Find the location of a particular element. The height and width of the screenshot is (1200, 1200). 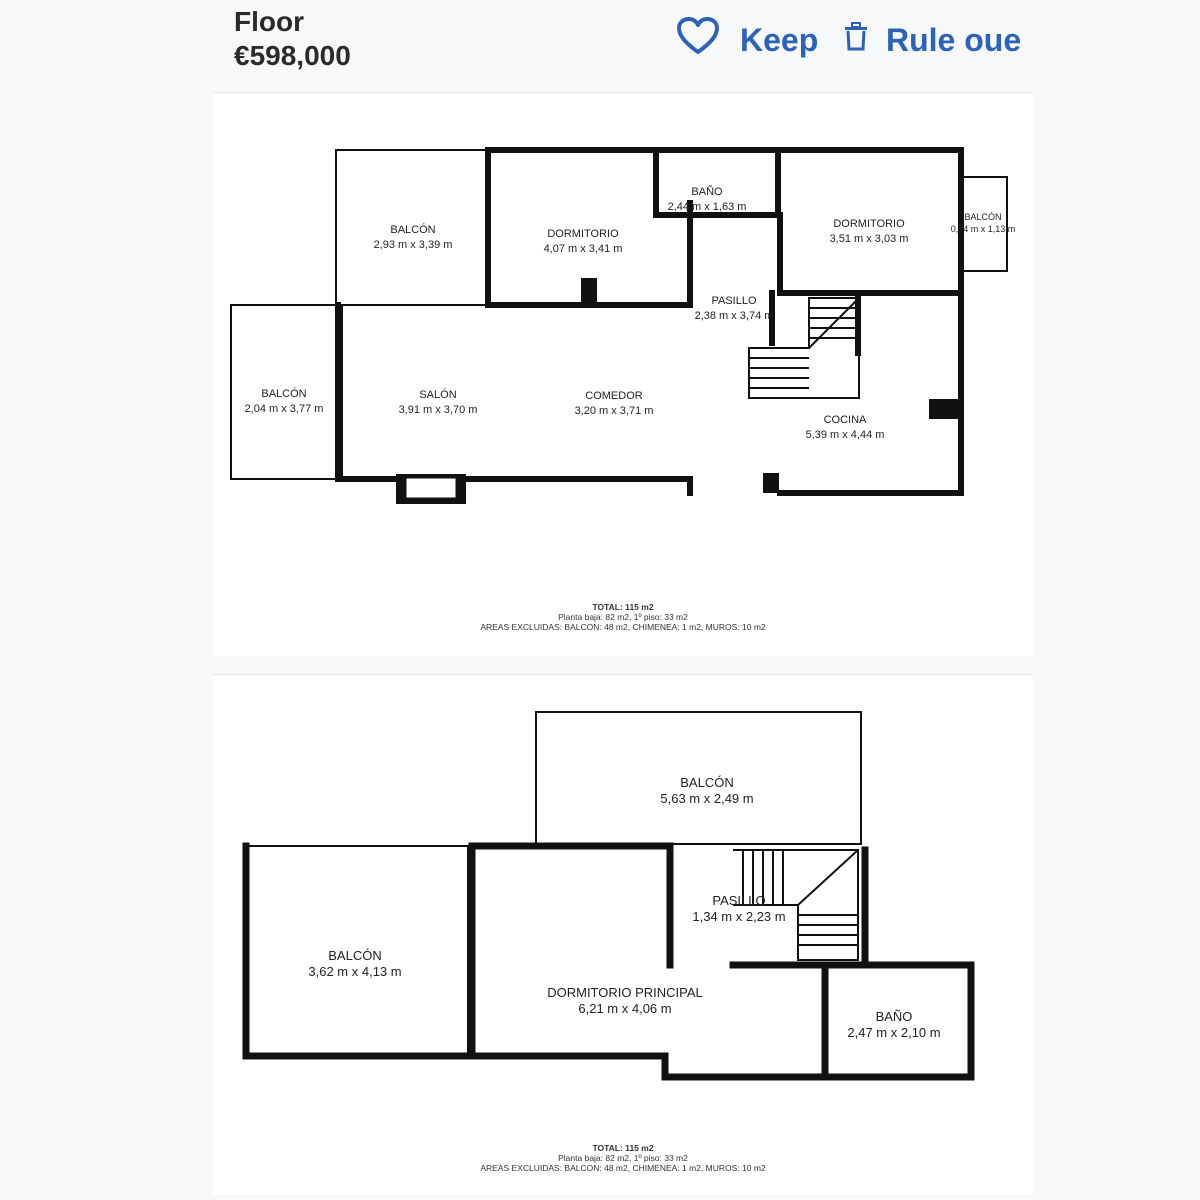

rule-label: Rule oue is located at coordinates (954, 39).